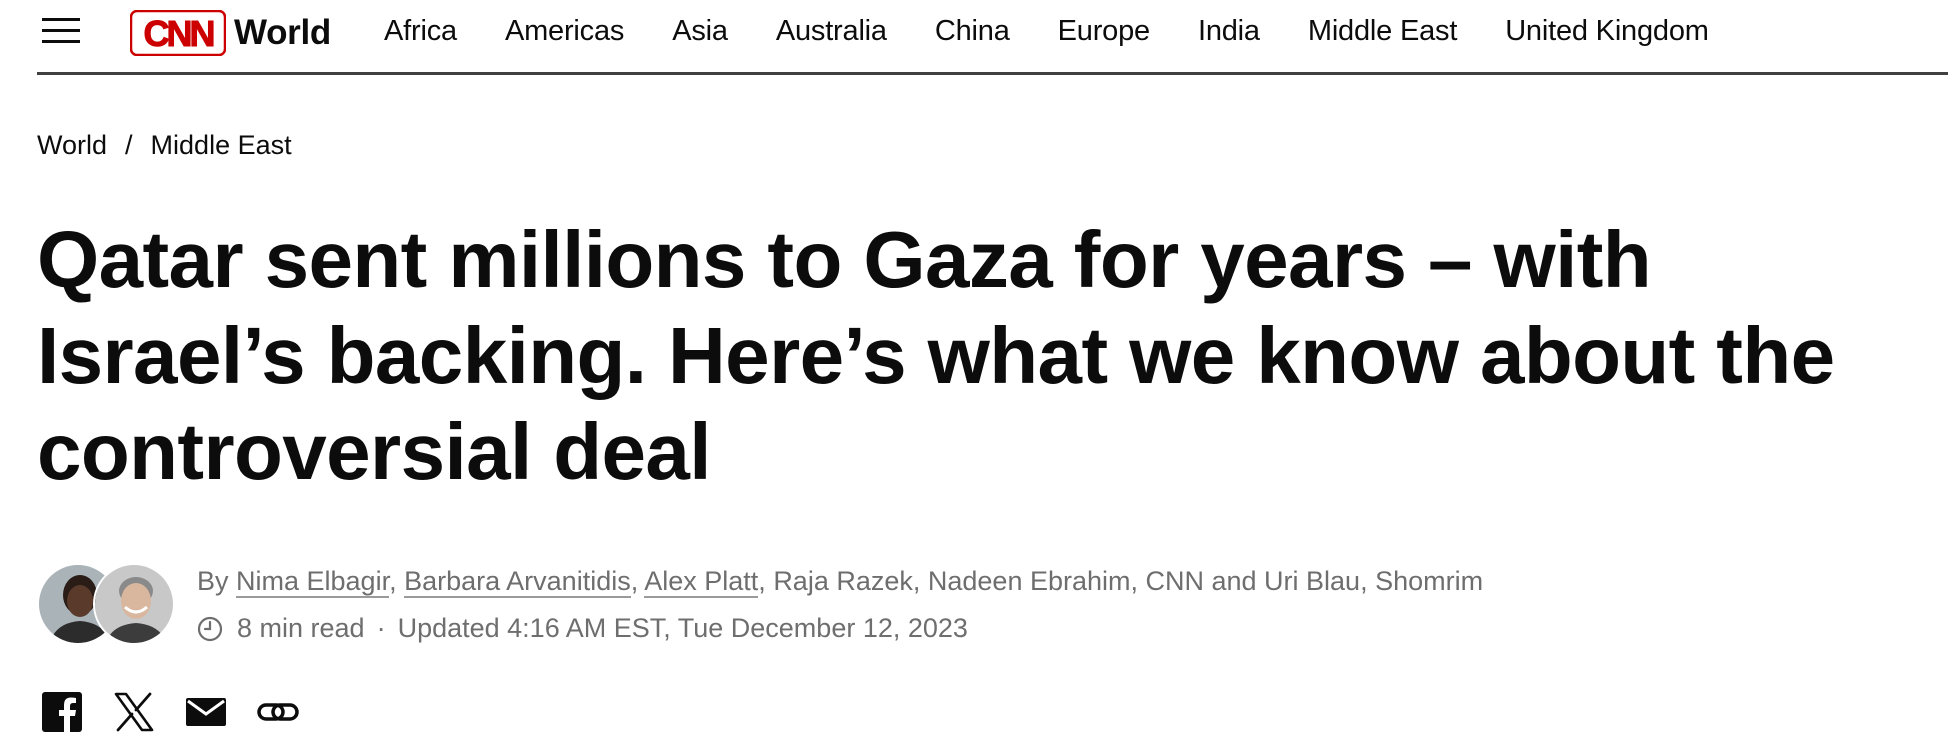  Describe the element at coordinates (517, 582) in the screenshot. I see `author-link: Barbara Arvanitidis` at that location.